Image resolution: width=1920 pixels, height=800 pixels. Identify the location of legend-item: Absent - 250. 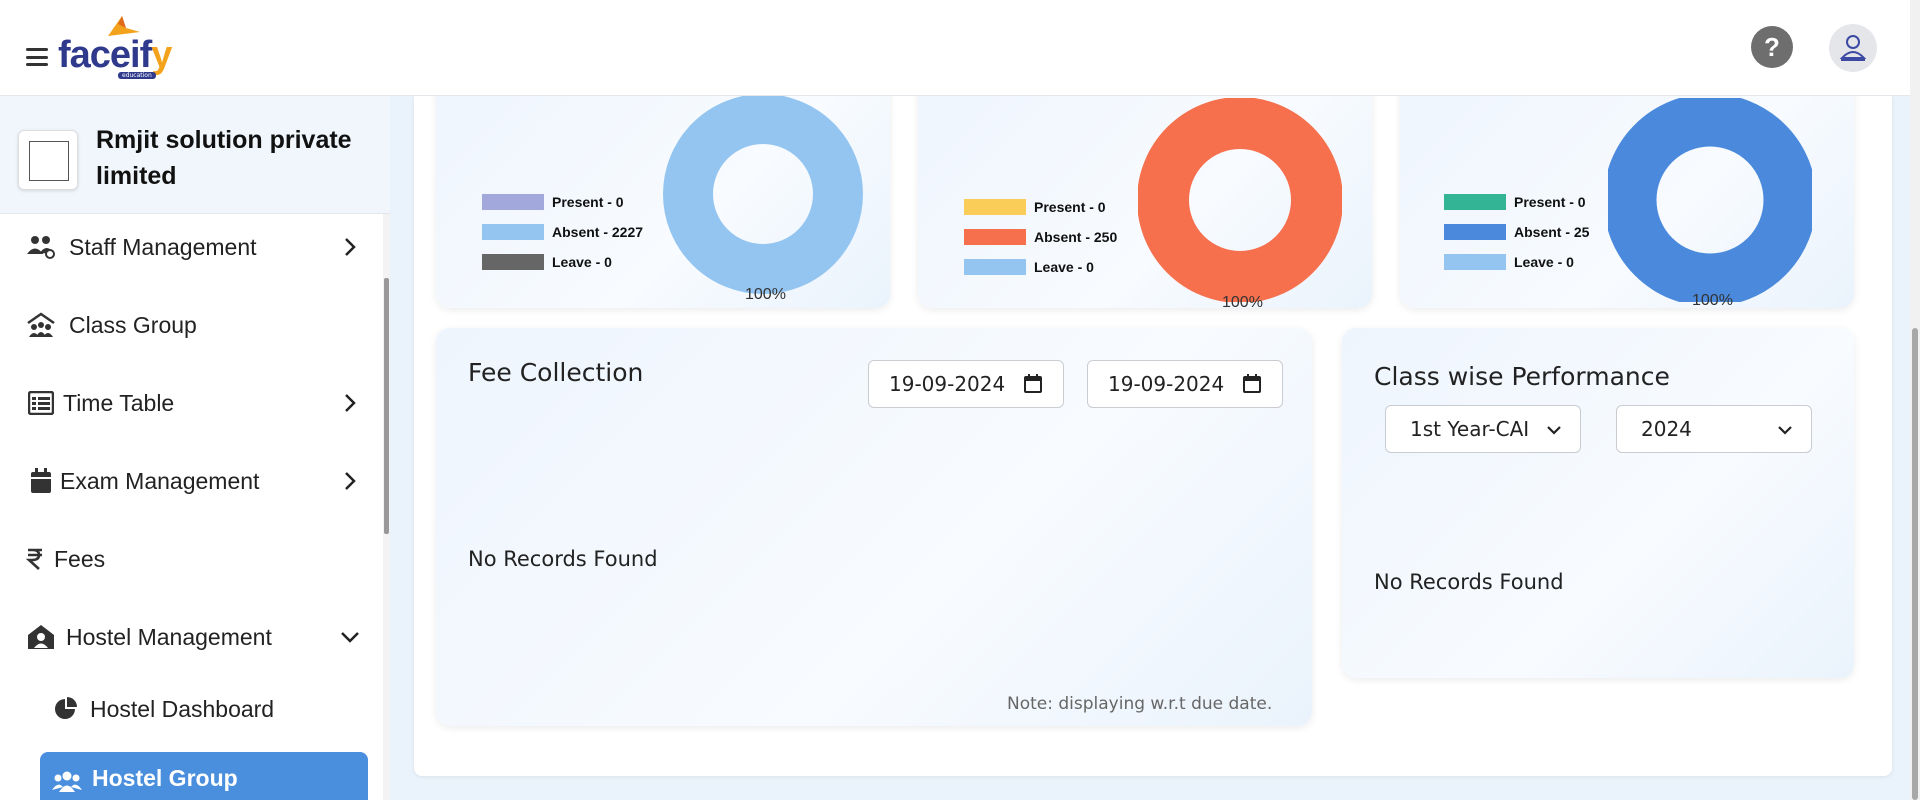
(1040, 237).